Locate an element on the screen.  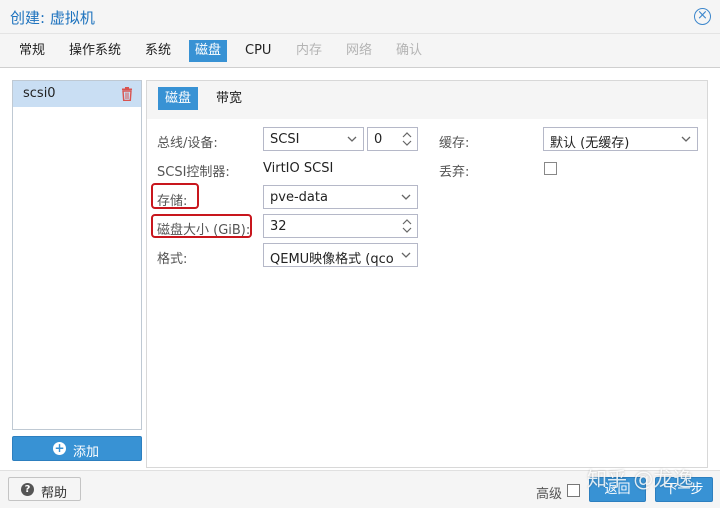
tab-disk: 磁盘 is located at coordinates (208, 51).